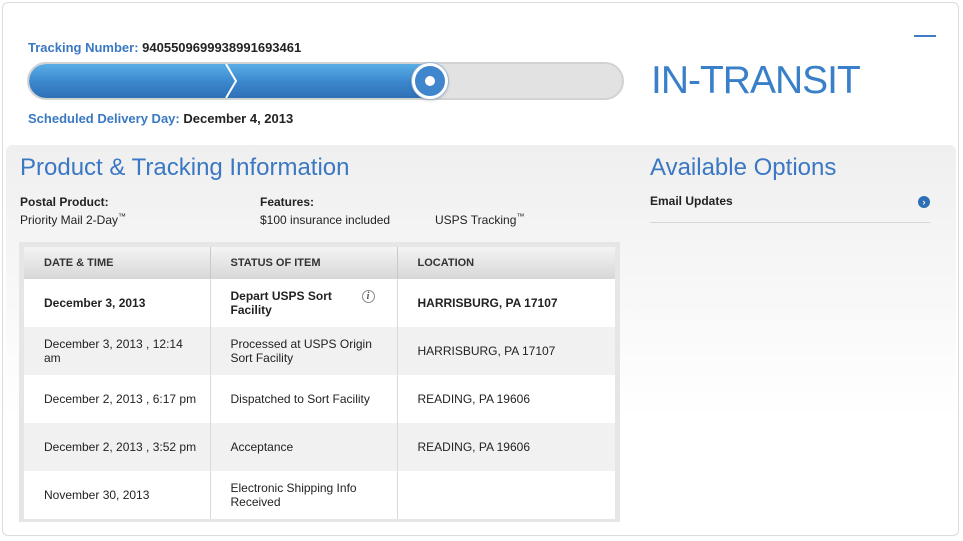 This screenshot has height=541, width=963. Describe the element at coordinates (304, 399) in the screenshot. I see `row-status: Dispatched to Sort Facility` at that location.